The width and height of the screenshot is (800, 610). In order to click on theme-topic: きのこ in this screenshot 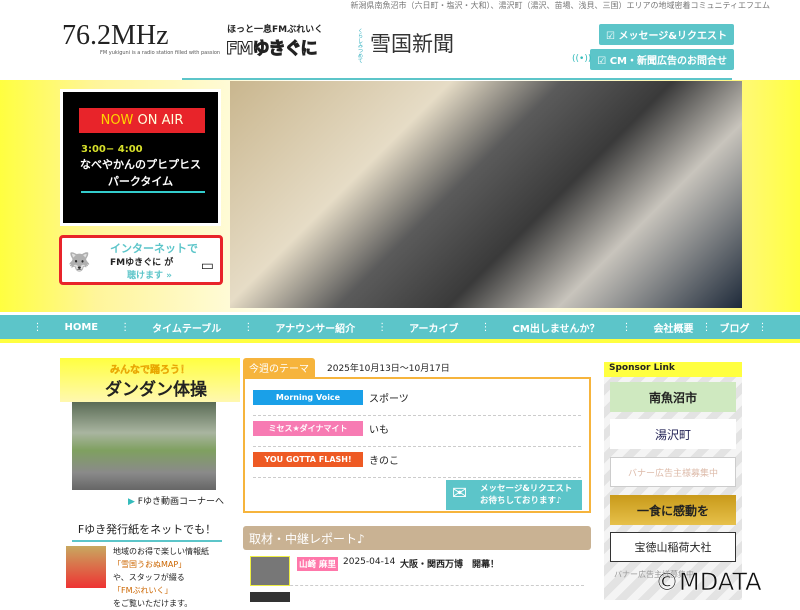, I will do `click(384, 461)`.